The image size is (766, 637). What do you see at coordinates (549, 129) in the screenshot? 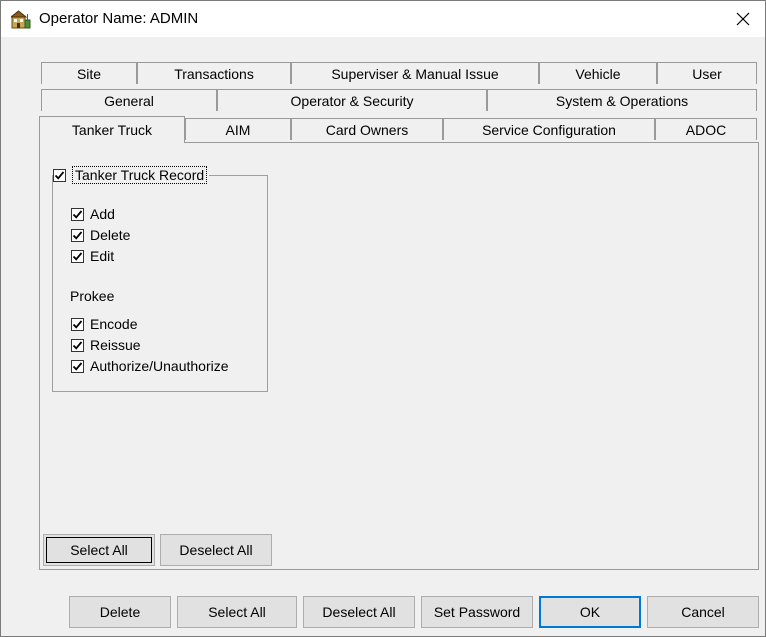
I see `tab-service-configuration: Service Configuration` at bounding box center [549, 129].